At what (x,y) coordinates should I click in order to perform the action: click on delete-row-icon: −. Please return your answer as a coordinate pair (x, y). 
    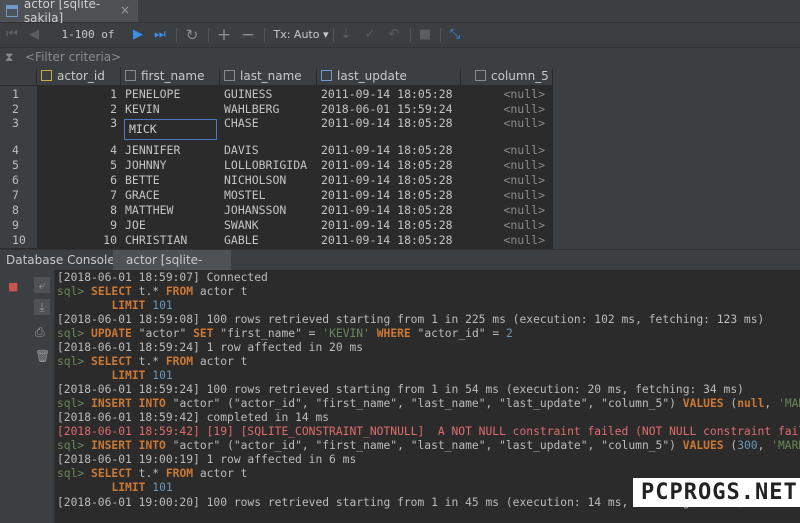
    Looking at the image, I should click on (248, 35).